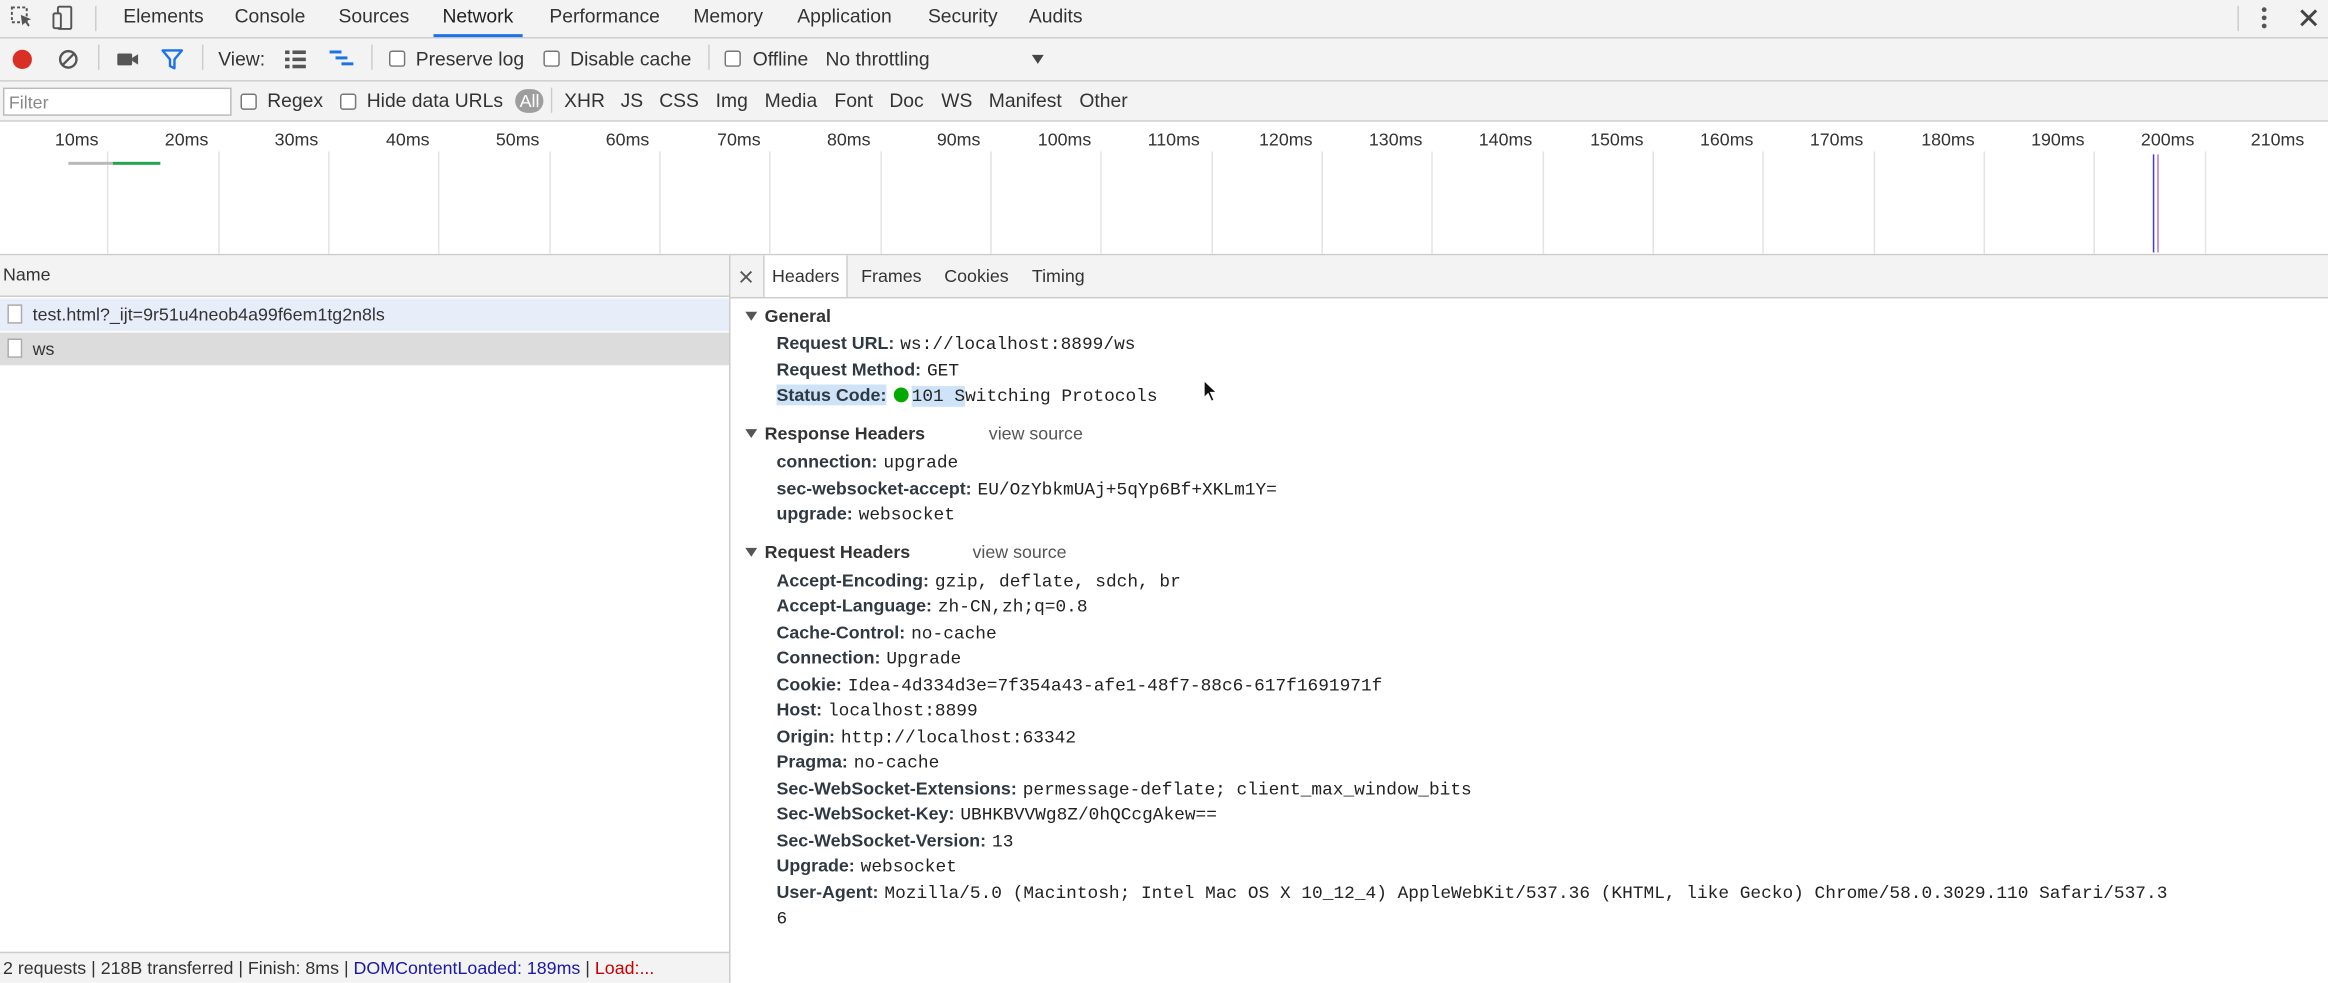  Describe the element at coordinates (894, 840) in the screenshot. I see `request-header-line: Sec-WebSocket-Version: 13` at that location.